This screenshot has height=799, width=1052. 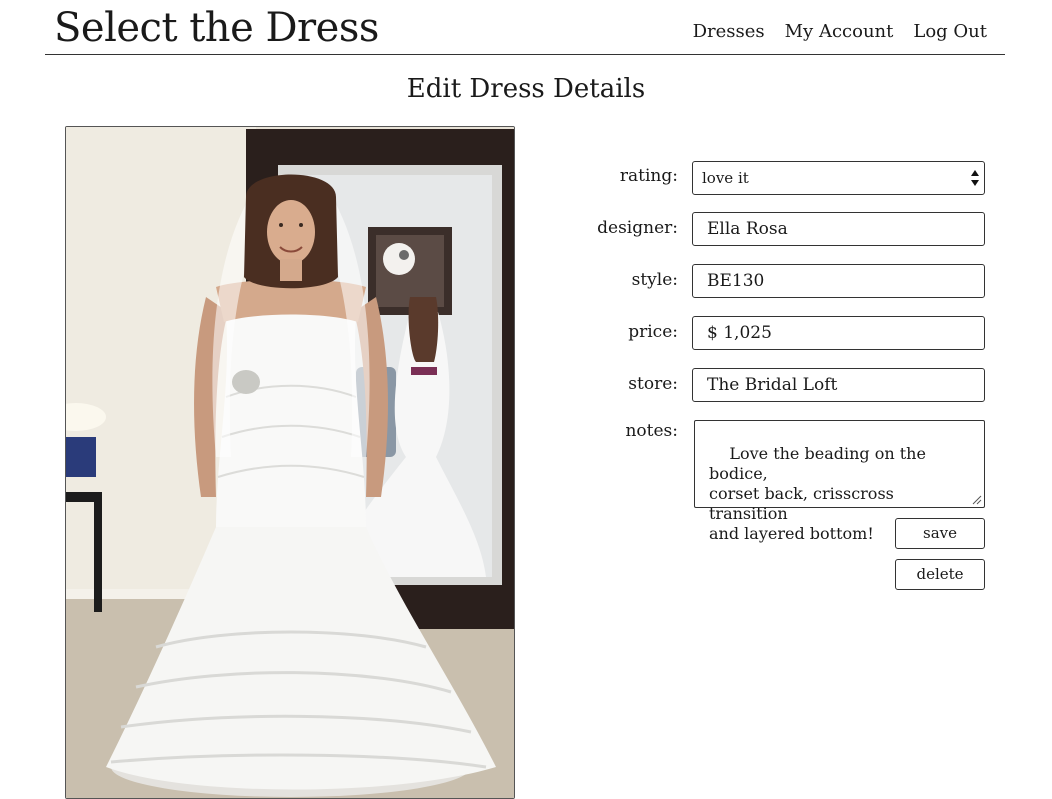 What do you see at coordinates (838, 229) in the screenshot?
I see `designer-input: Ella Rosa` at bounding box center [838, 229].